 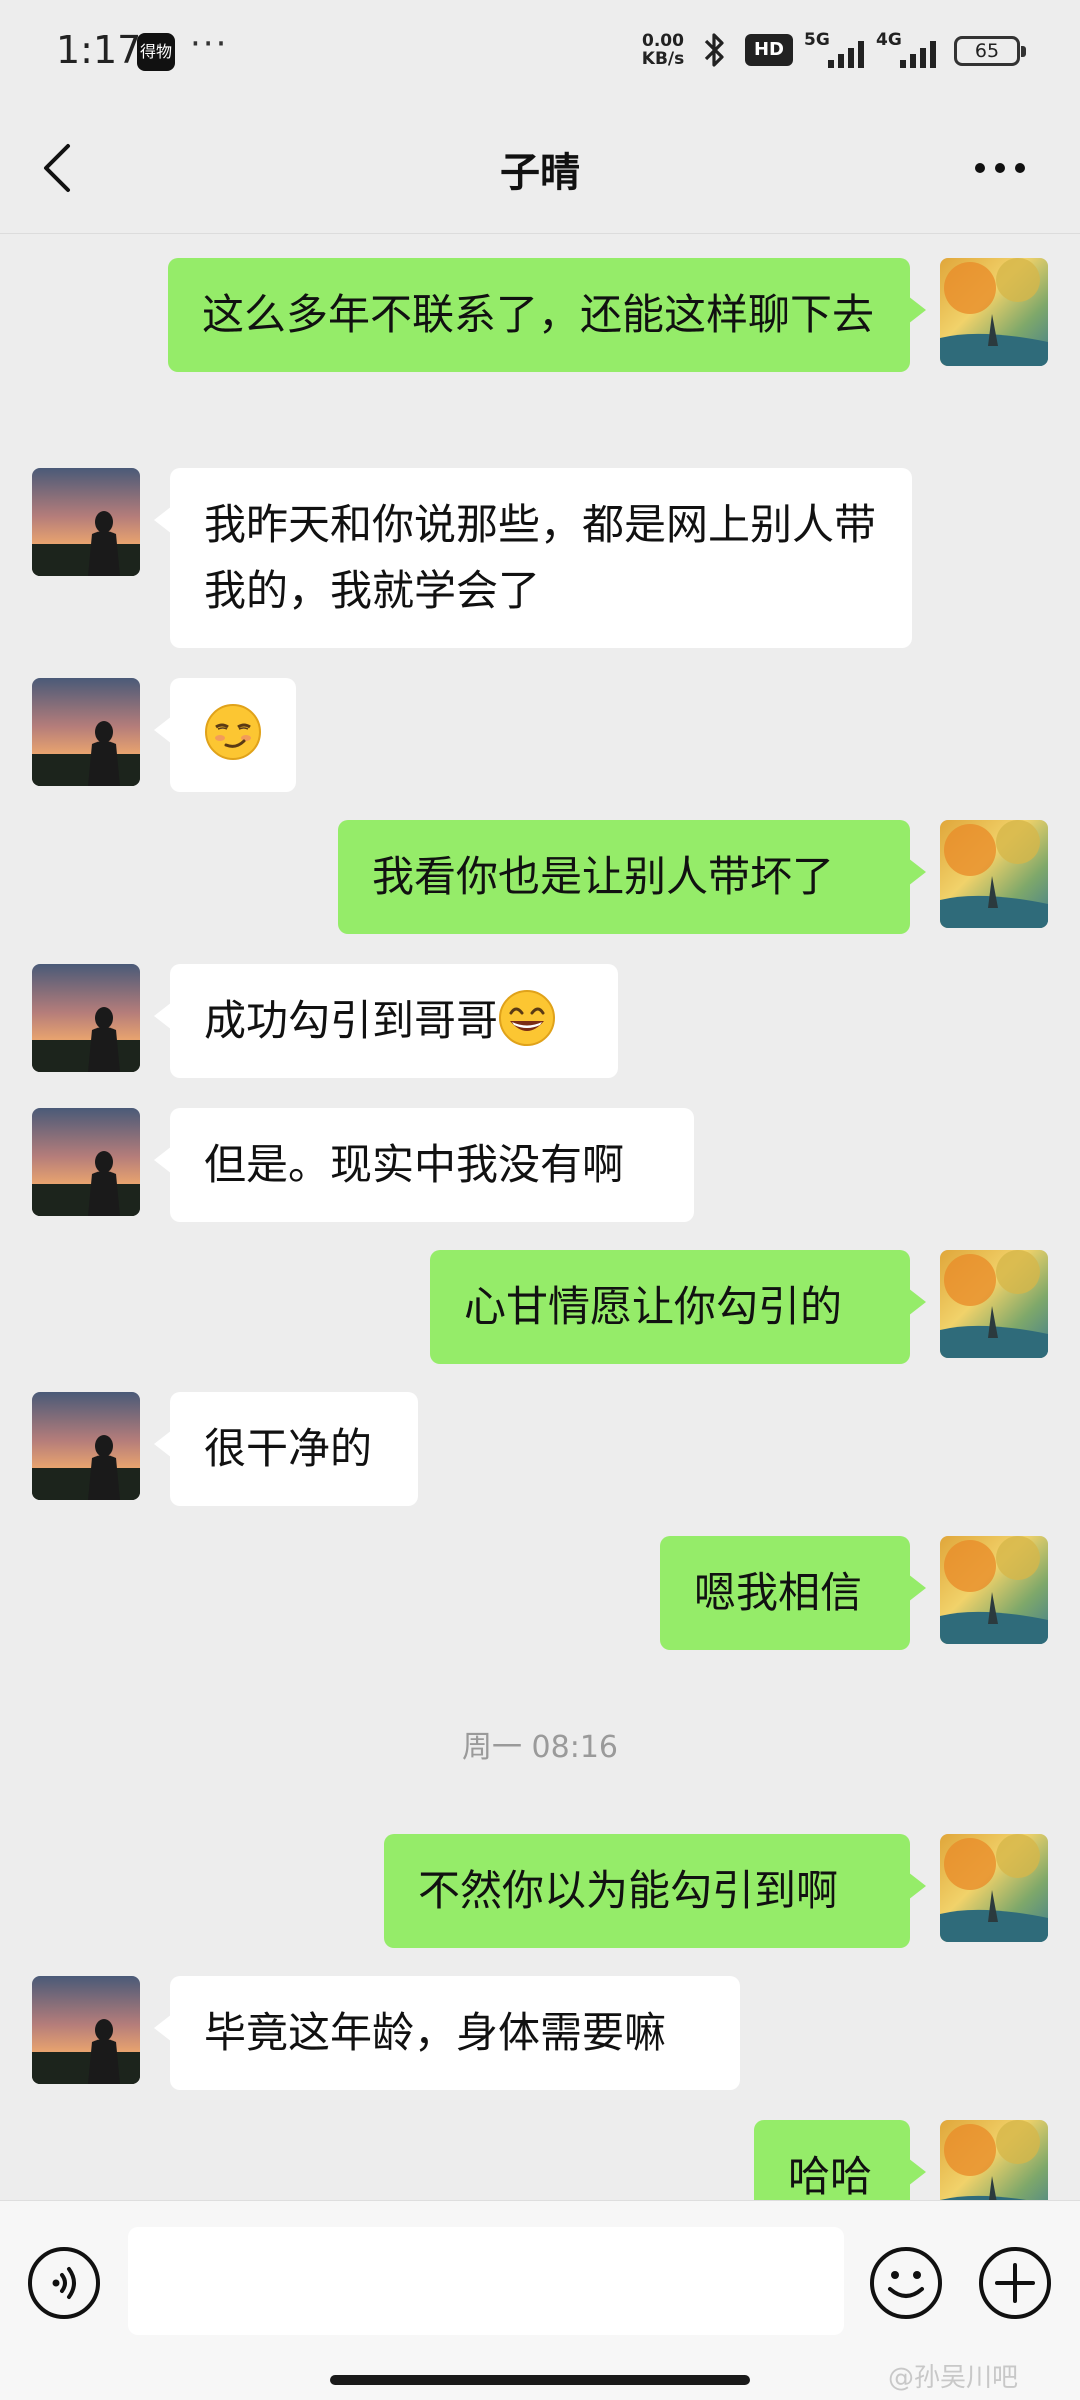 I want to click on plus-icon, so click(x=1015, y=2283).